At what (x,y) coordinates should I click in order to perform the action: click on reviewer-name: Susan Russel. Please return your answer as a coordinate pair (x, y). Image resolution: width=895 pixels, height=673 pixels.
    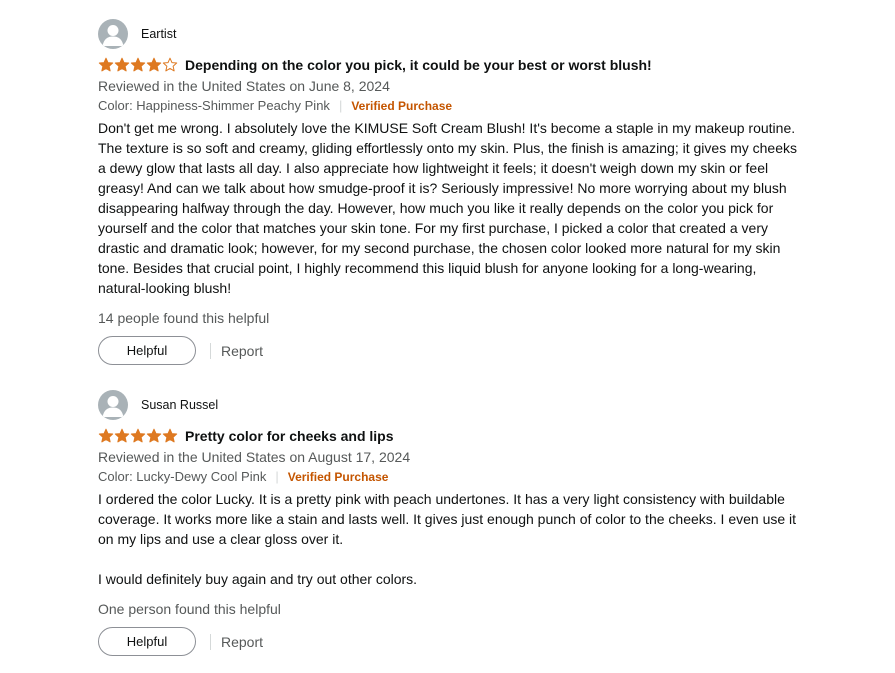
    Looking at the image, I should click on (179, 405).